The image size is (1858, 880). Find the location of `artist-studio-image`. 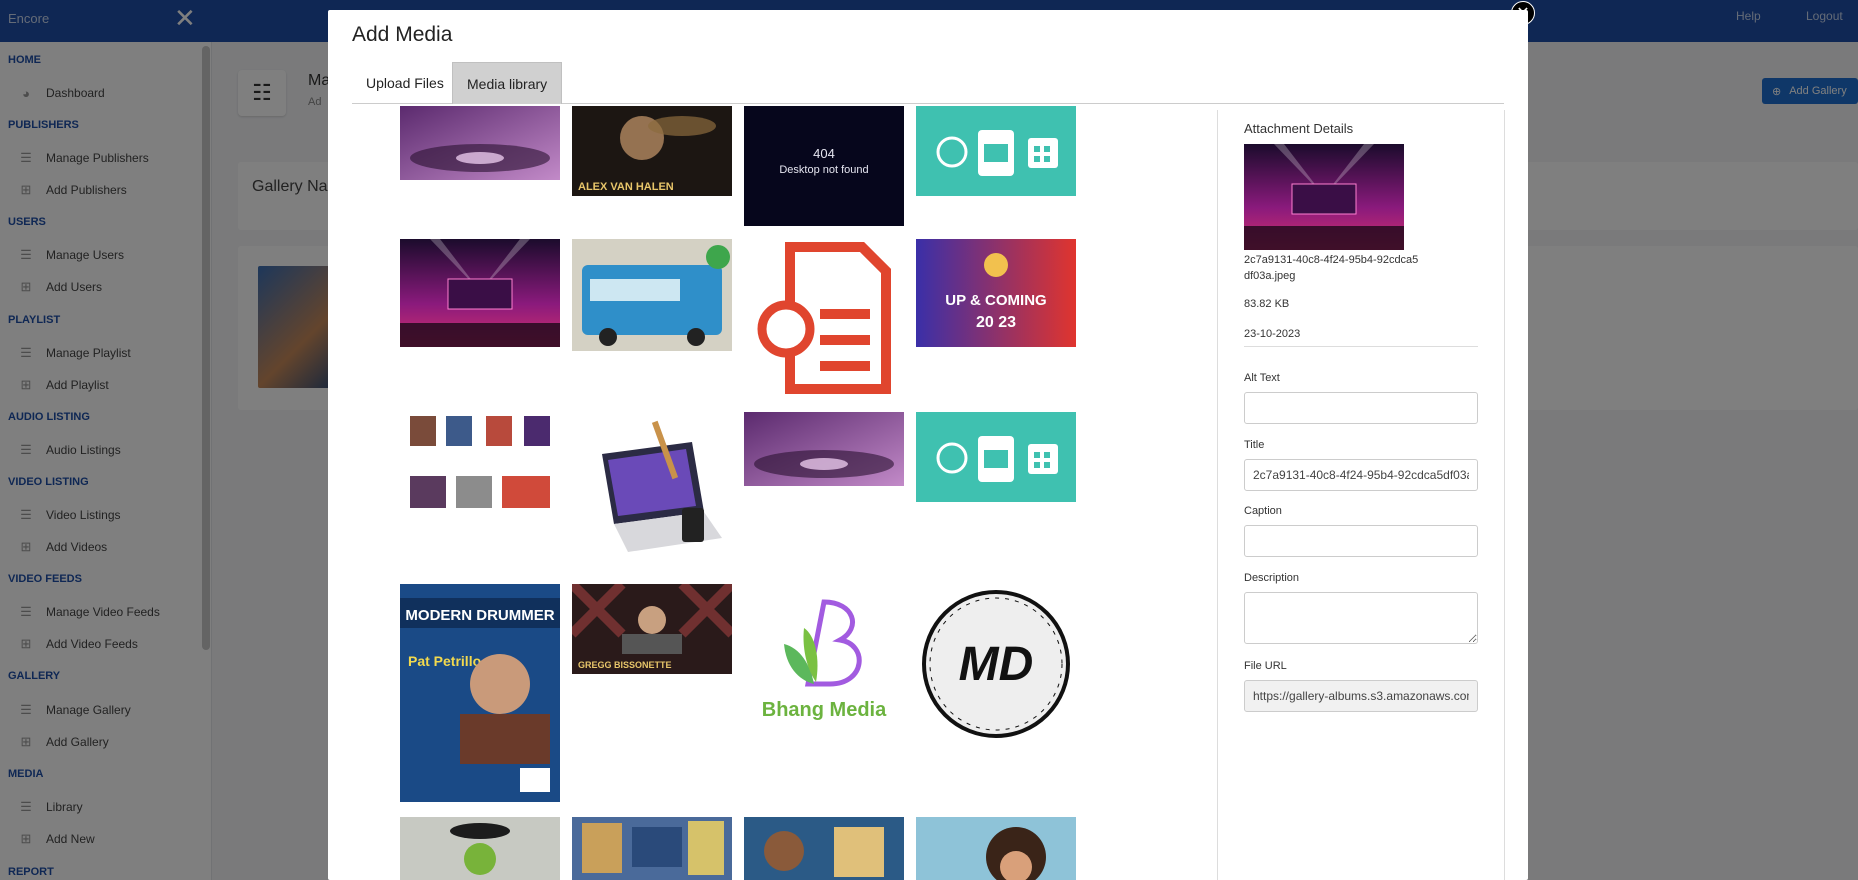

artist-studio-image is located at coordinates (652, 848).